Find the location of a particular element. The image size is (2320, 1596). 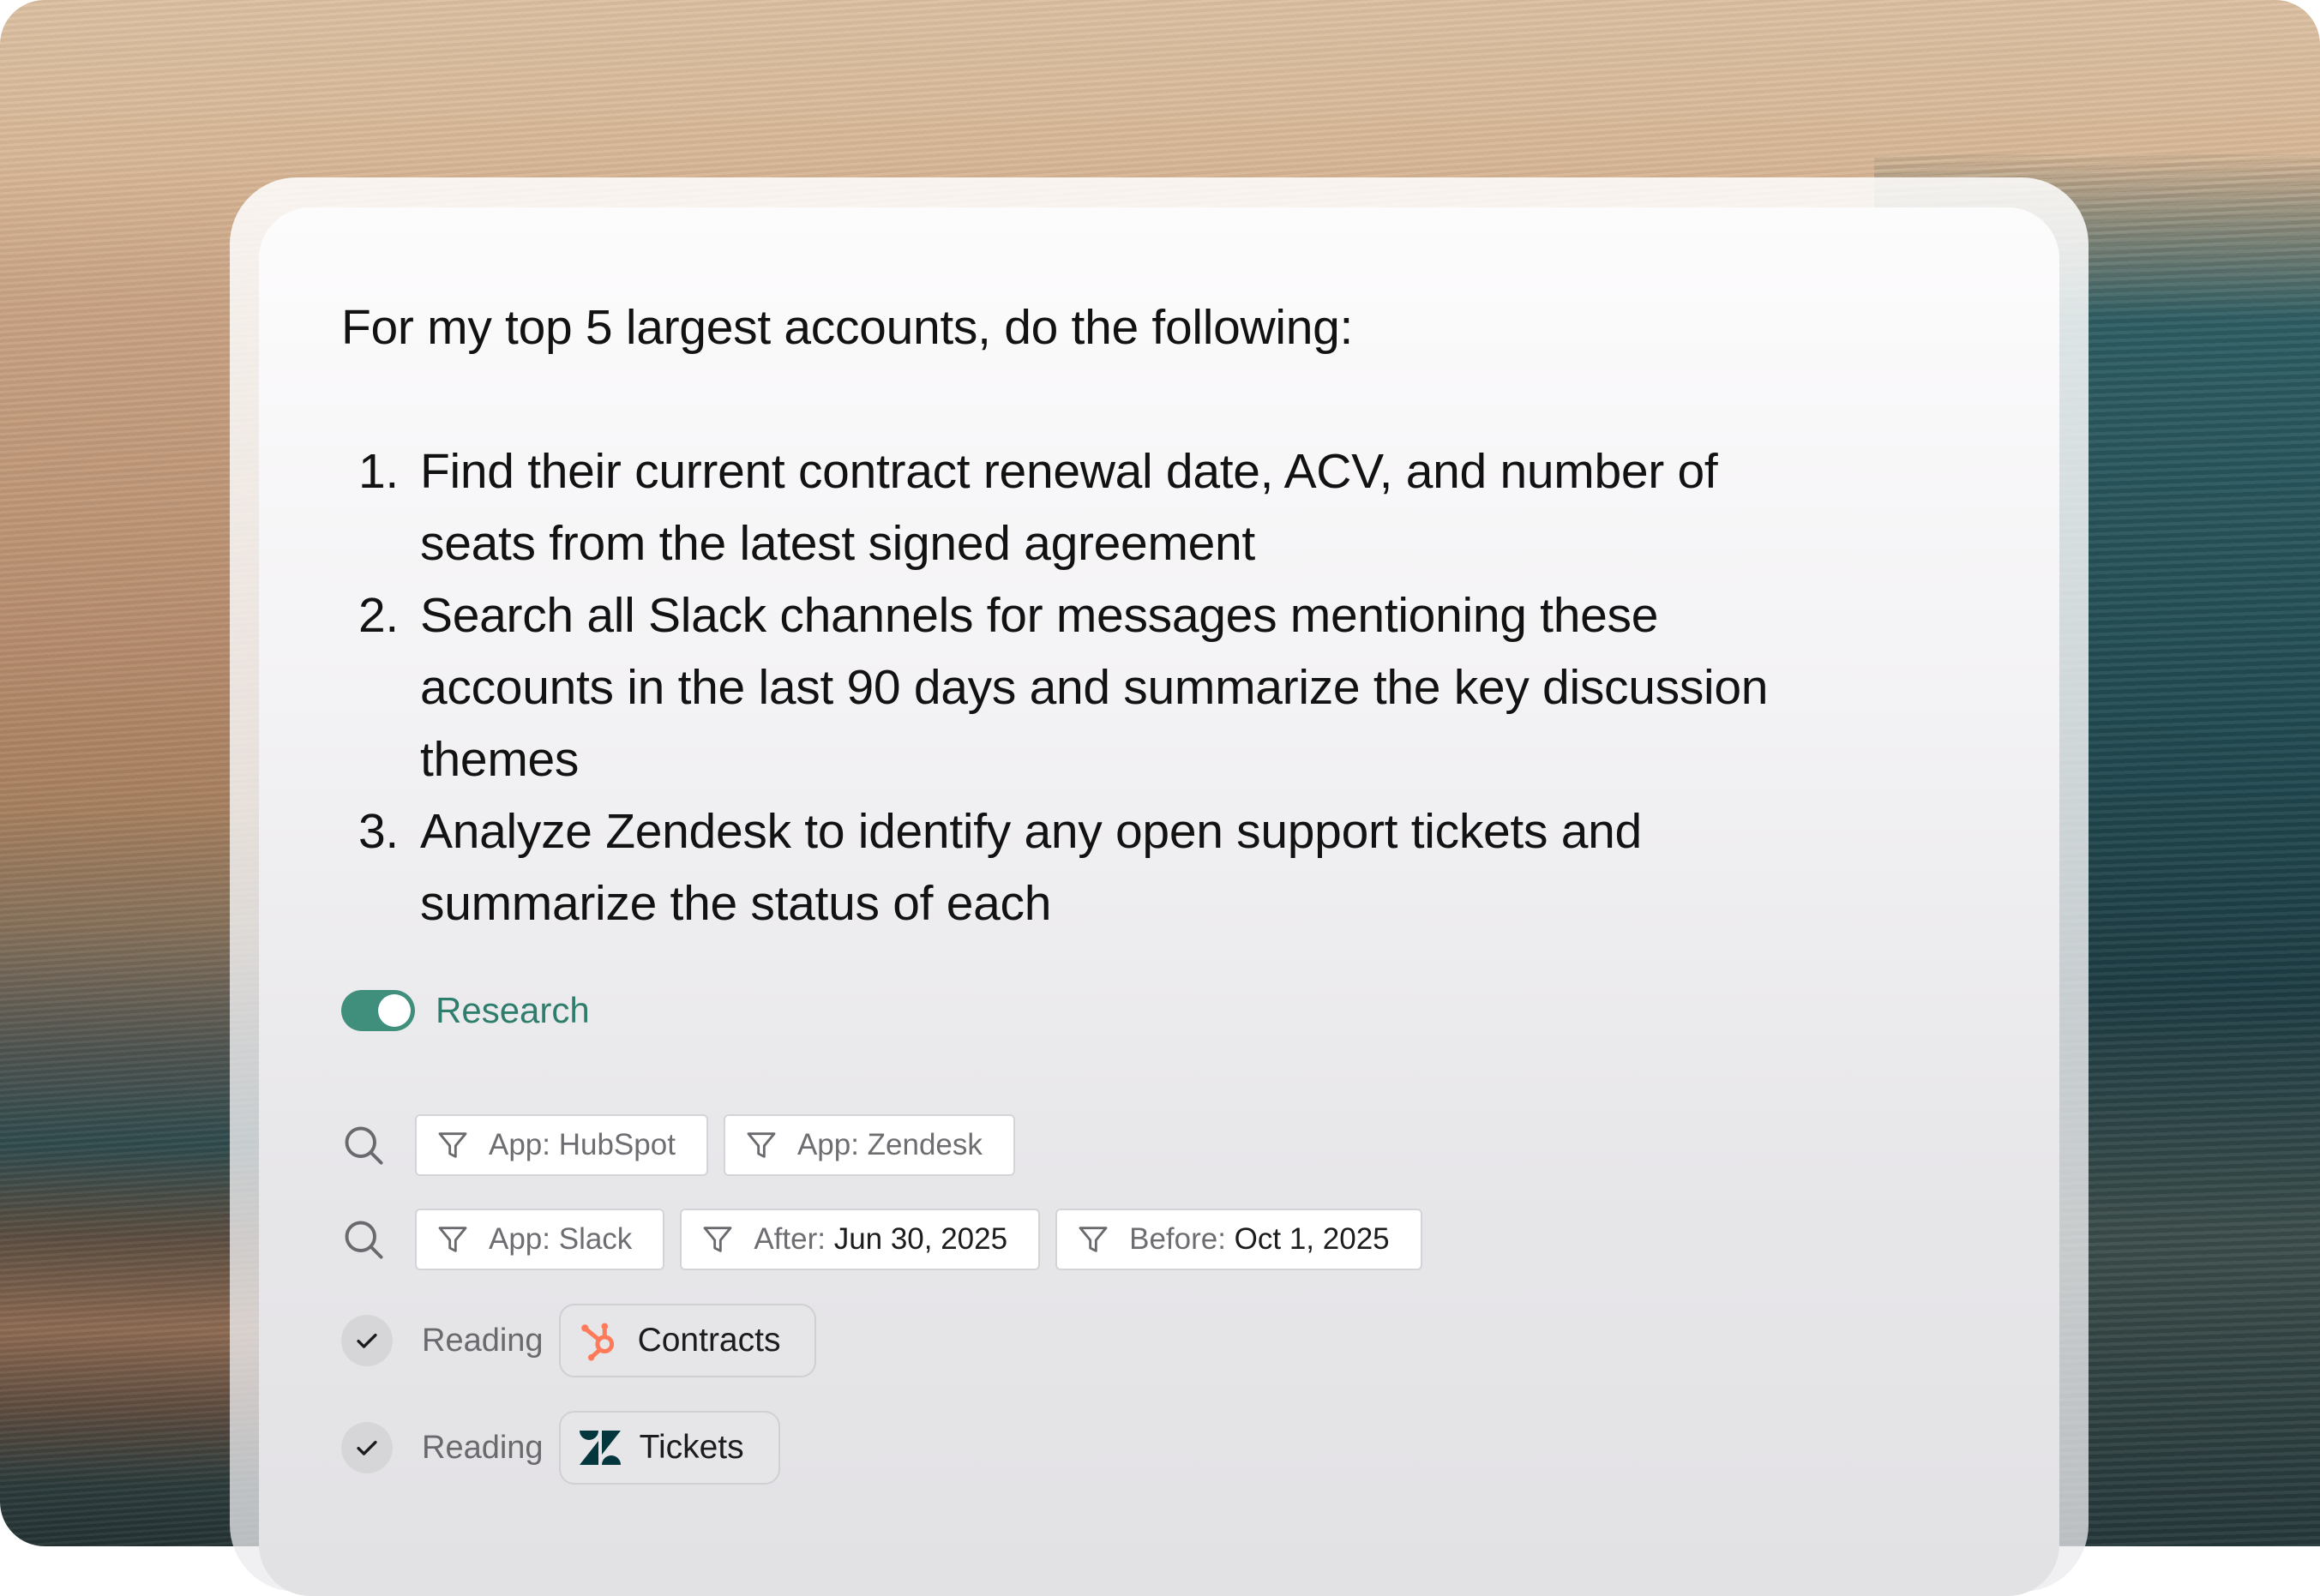

filter-key: App: Slack is located at coordinates (561, 1239).